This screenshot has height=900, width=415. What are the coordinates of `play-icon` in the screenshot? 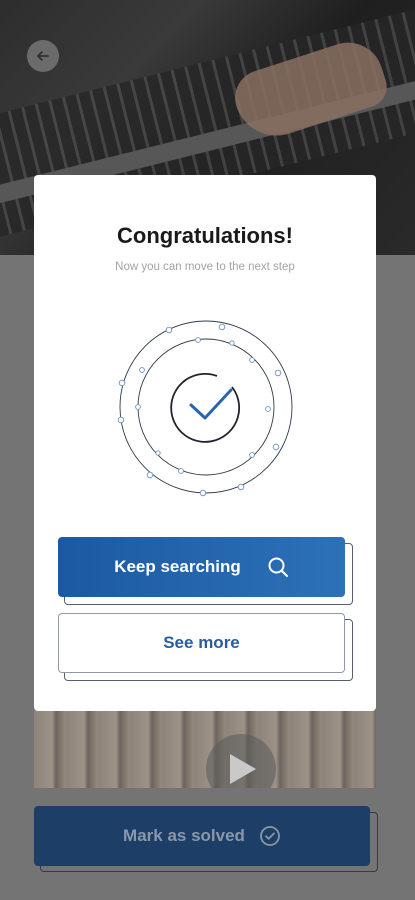 It's located at (243, 769).